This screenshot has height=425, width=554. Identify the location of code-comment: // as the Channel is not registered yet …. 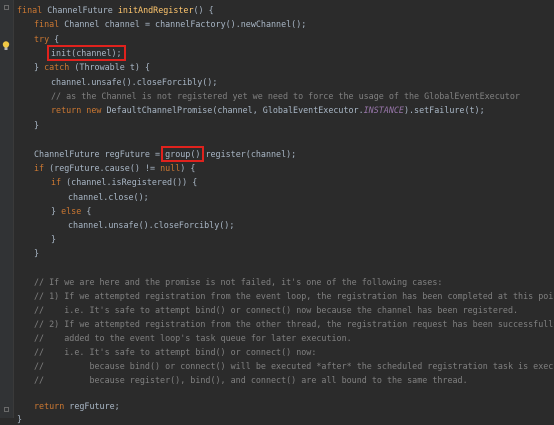
(285, 96).